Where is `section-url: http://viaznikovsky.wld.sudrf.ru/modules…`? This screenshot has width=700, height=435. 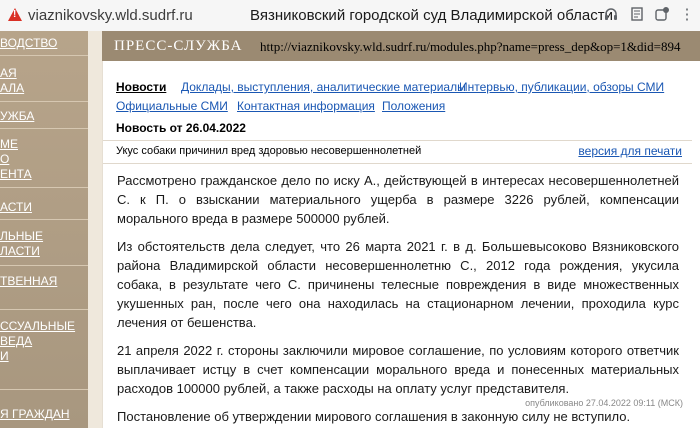
section-url: http://viaznikovsky.wld.sudrf.ru/modules… is located at coordinates (470, 46).